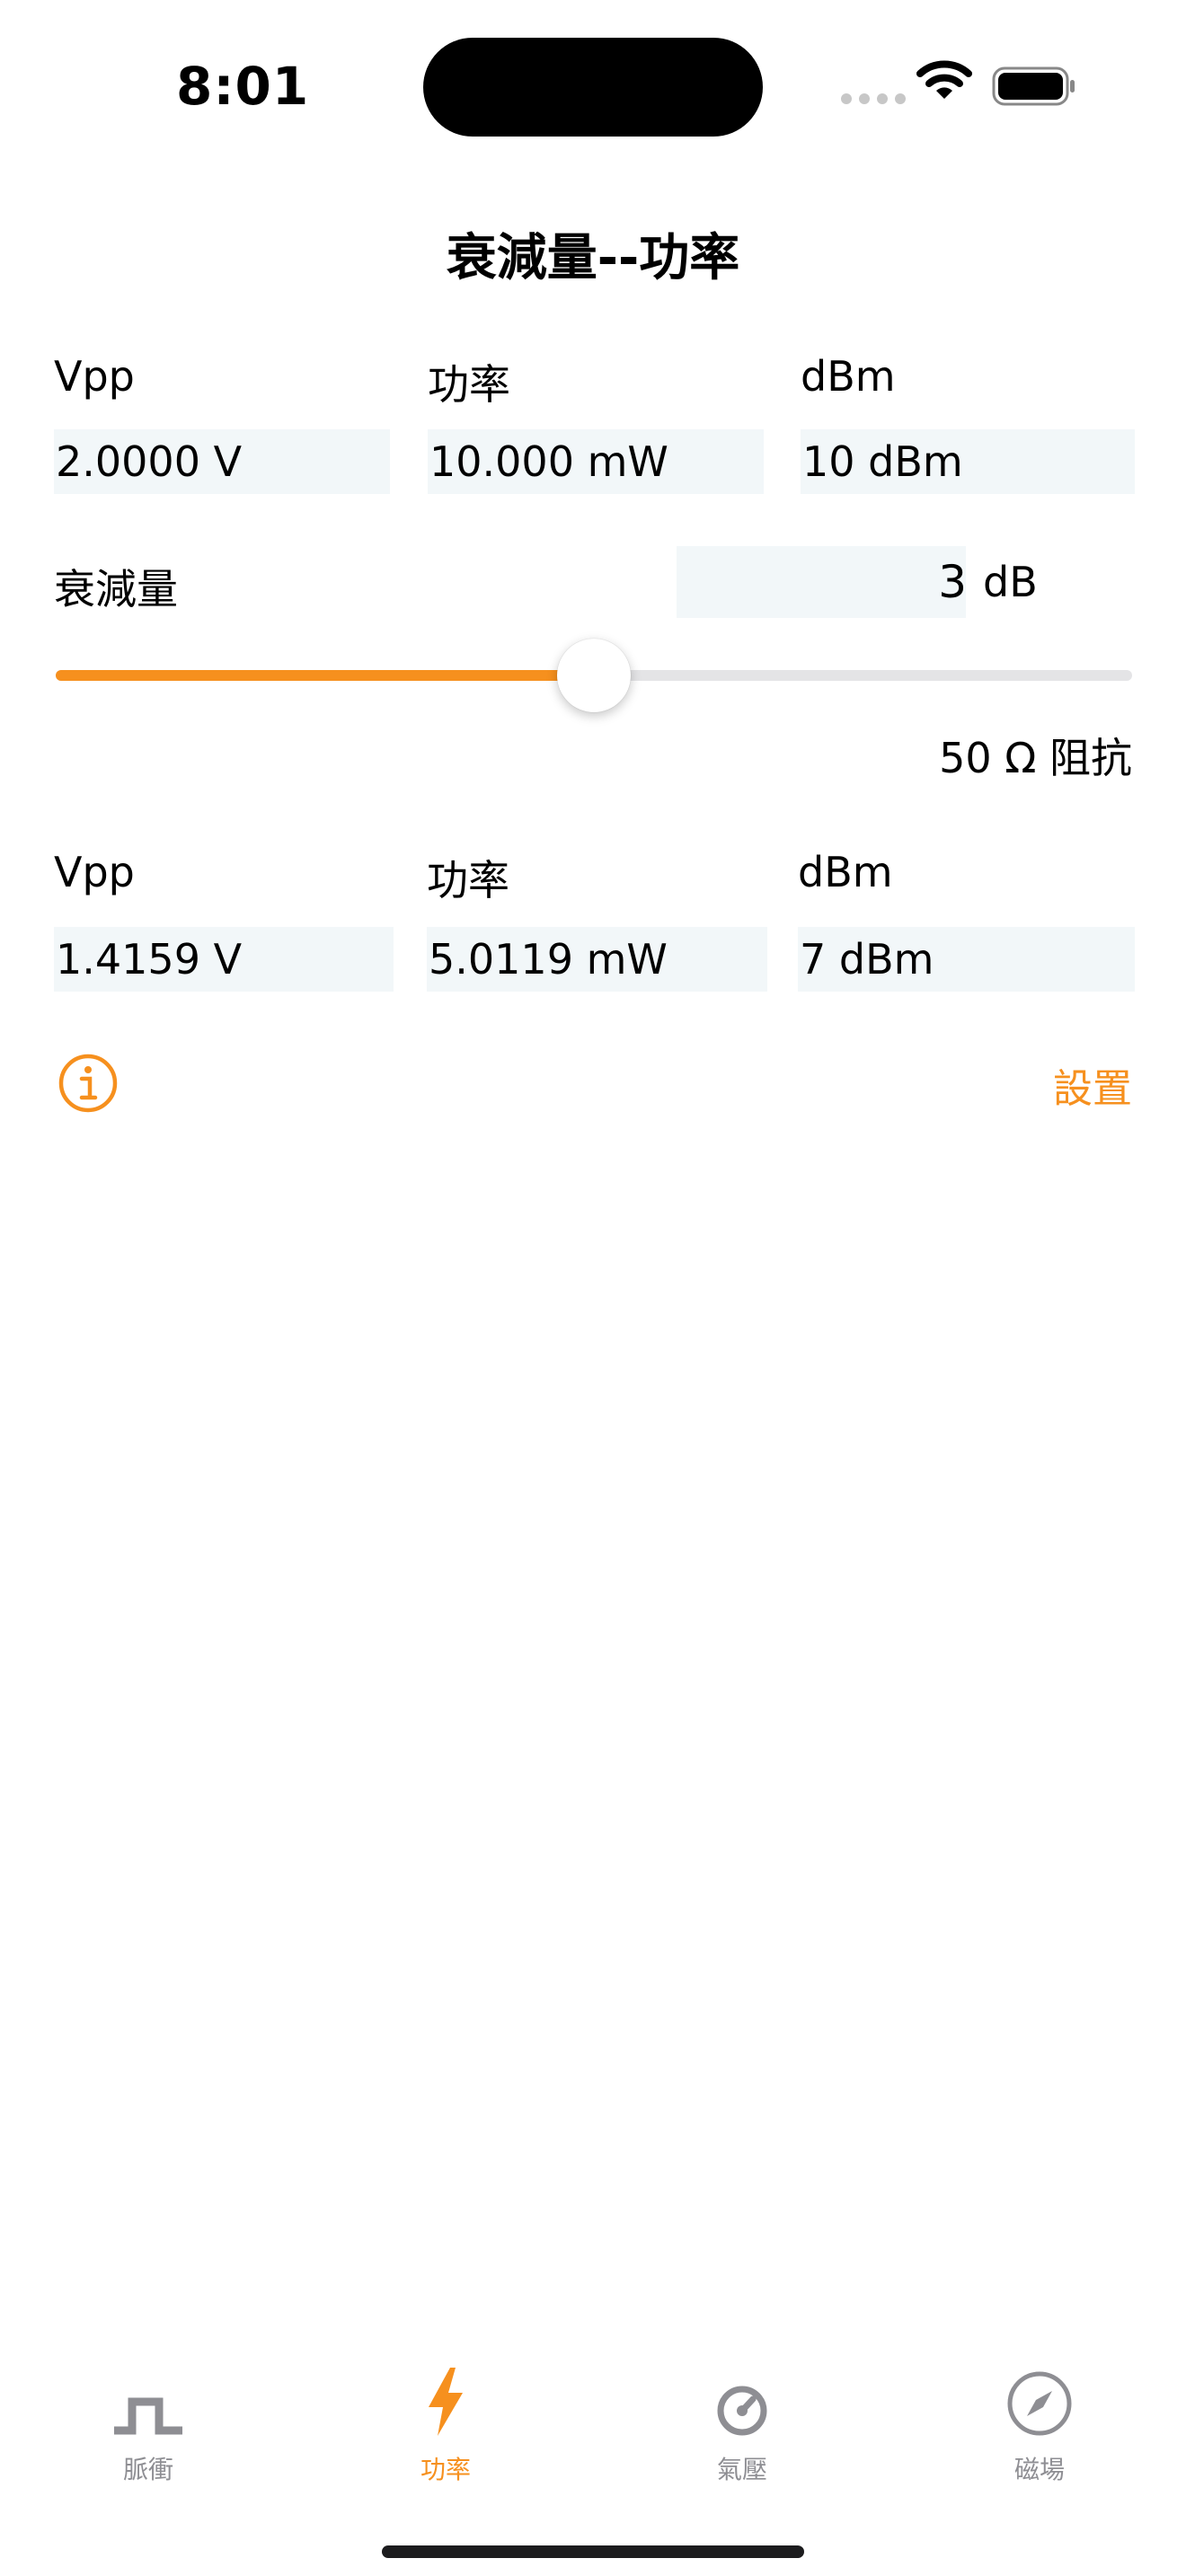  What do you see at coordinates (596, 461) in the screenshot?
I see `input-power-field: 10.000 mW` at bounding box center [596, 461].